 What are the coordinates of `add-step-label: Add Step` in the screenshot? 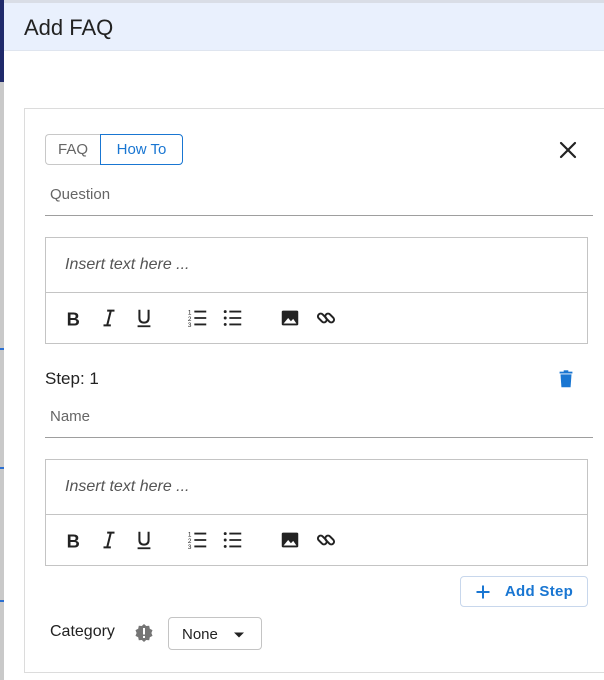 It's located at (539, 591).